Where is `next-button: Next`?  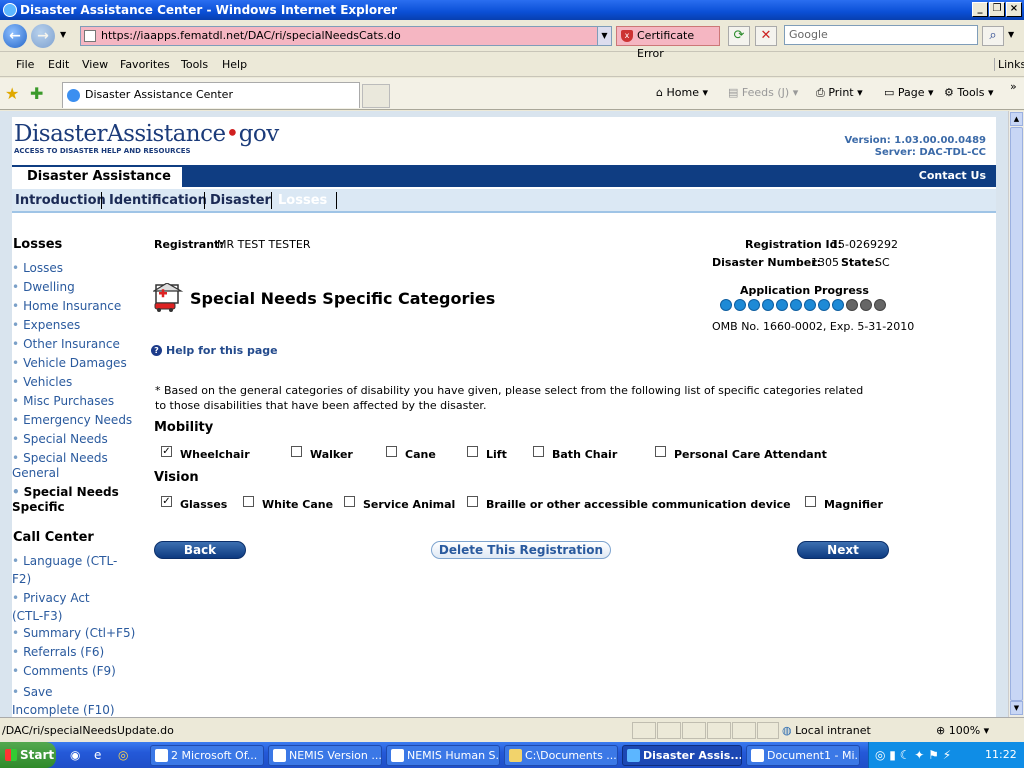 next-button: Next is located at coordinates (843, 550).